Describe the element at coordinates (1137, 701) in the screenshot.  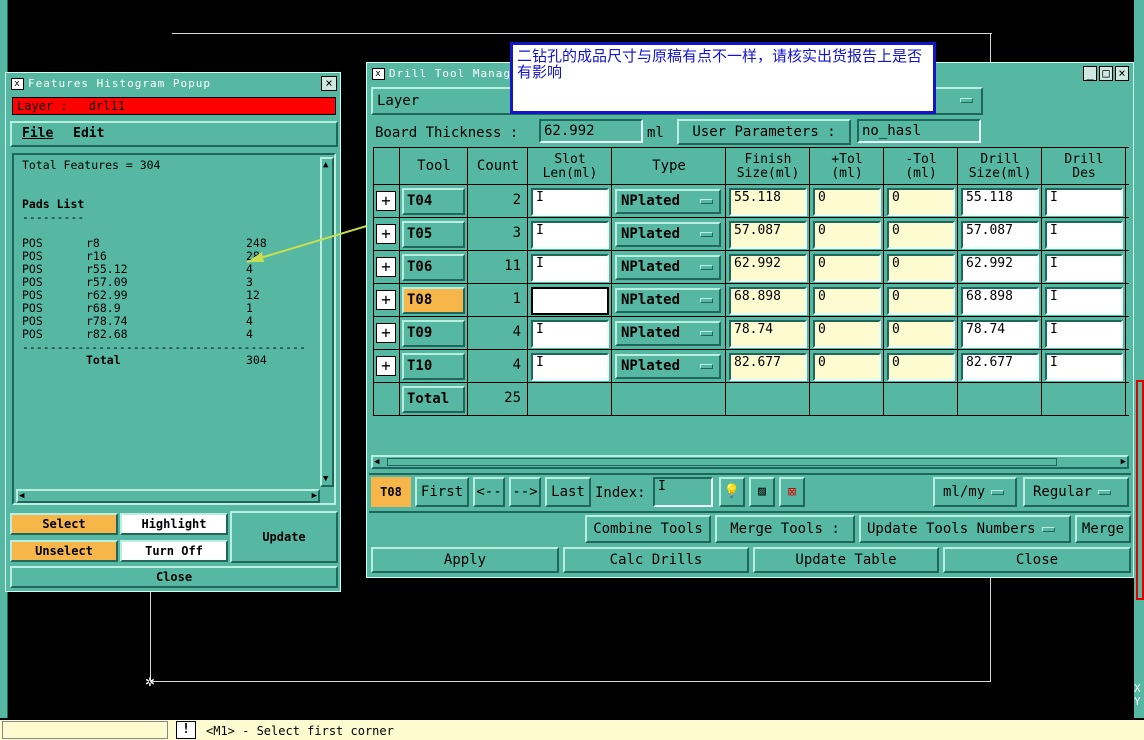
I see `y-label: Y` at that location.